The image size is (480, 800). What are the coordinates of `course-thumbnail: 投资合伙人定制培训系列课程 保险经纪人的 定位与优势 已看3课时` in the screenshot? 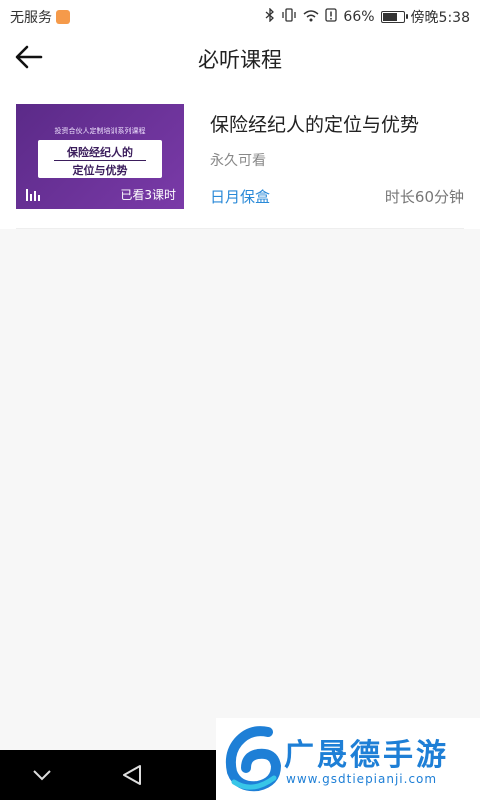 It's located at (100, 156).